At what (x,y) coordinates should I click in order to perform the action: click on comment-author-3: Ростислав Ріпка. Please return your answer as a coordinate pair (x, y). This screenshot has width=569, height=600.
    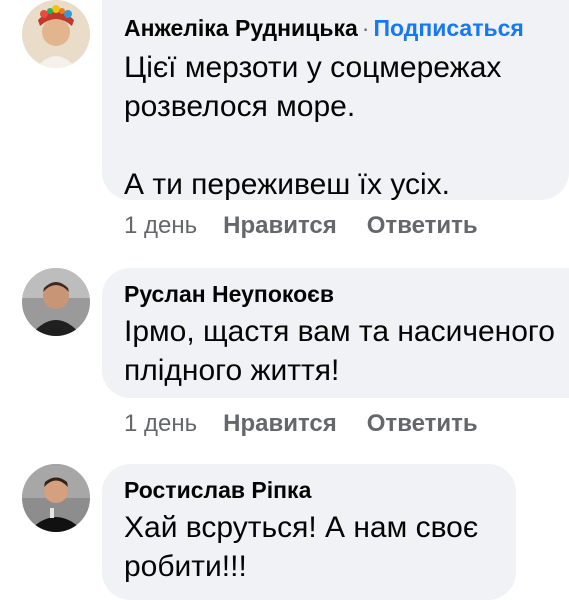
    Looking at the image, I should click on (217, 490).